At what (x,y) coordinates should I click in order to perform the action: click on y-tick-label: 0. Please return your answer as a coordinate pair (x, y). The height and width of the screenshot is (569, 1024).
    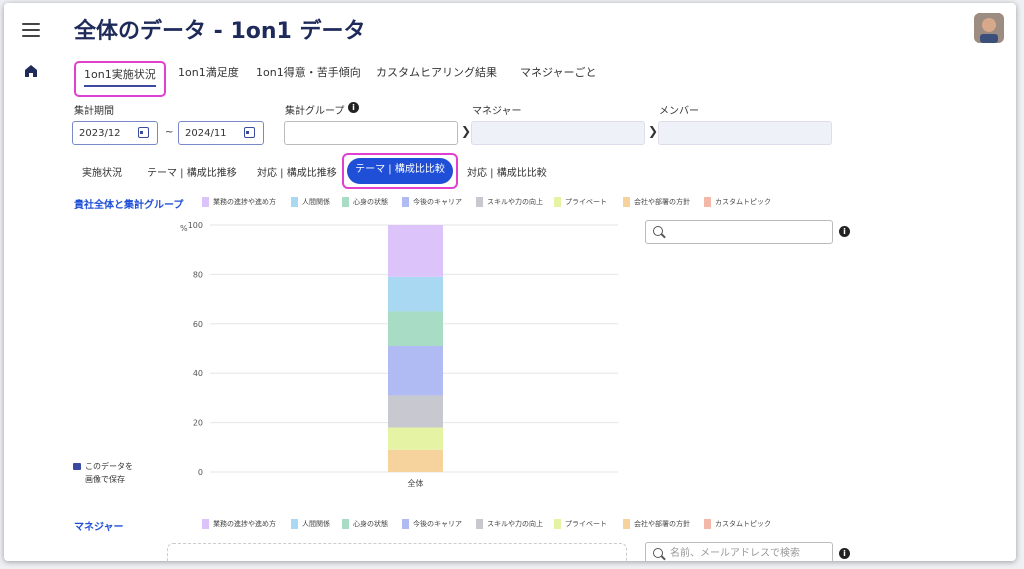
    Looking at the image, I should click on (200, 472).